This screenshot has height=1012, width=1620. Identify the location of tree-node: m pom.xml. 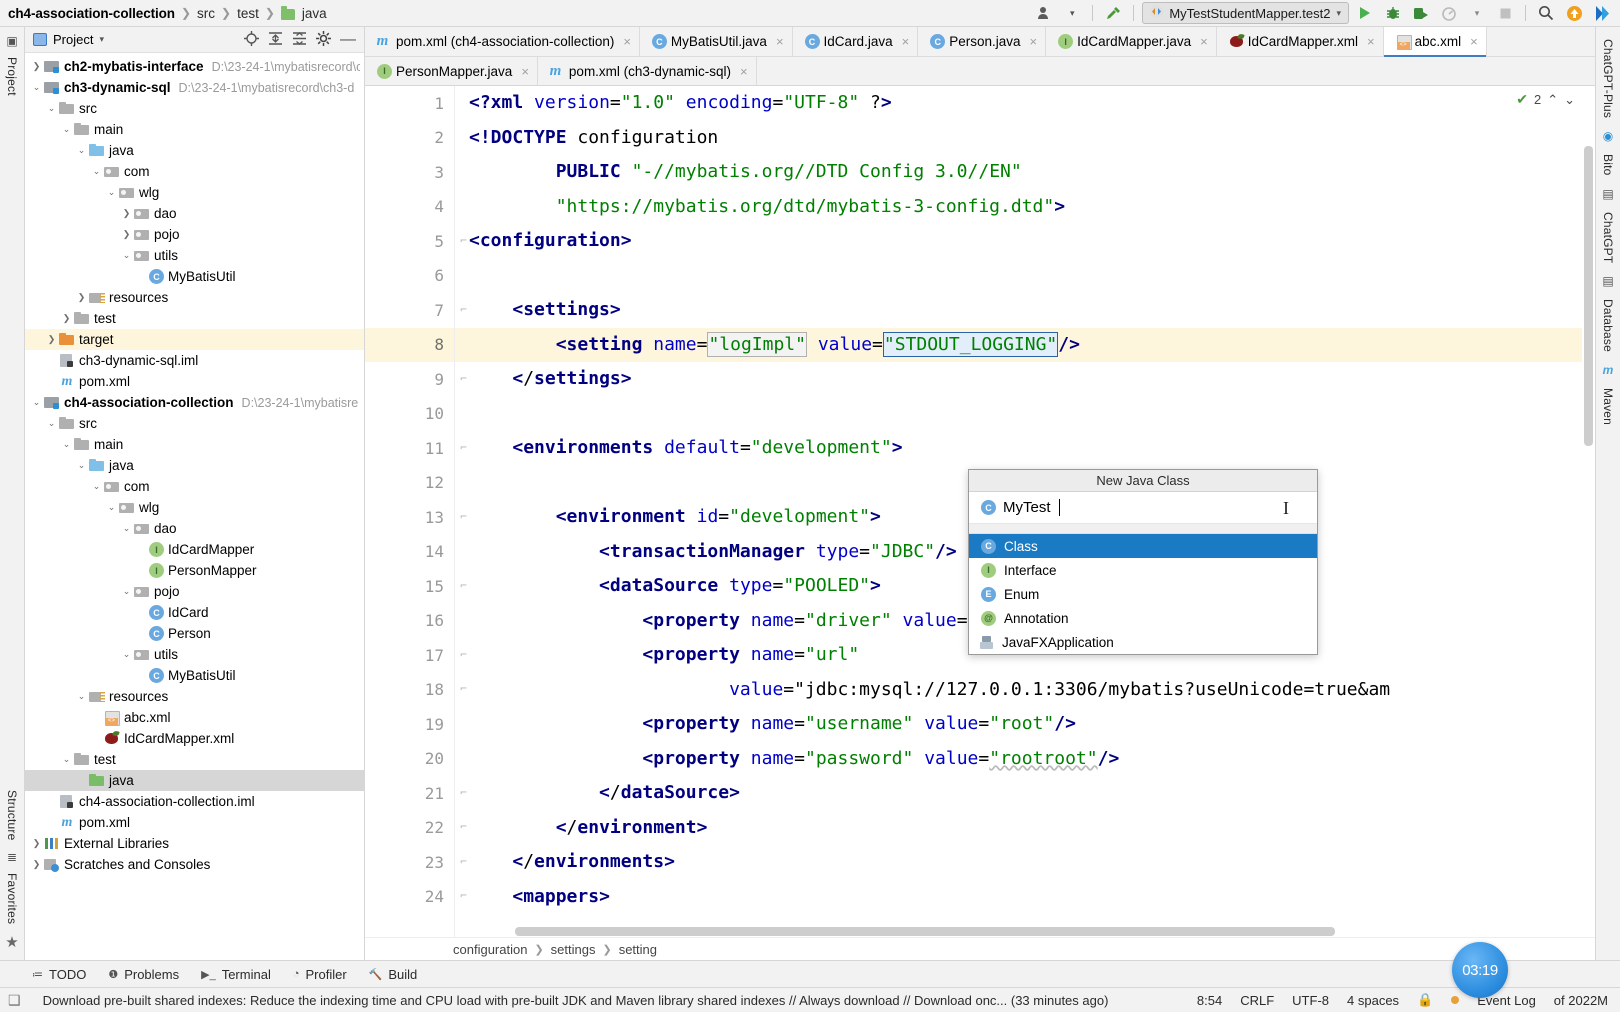
(194, 381).